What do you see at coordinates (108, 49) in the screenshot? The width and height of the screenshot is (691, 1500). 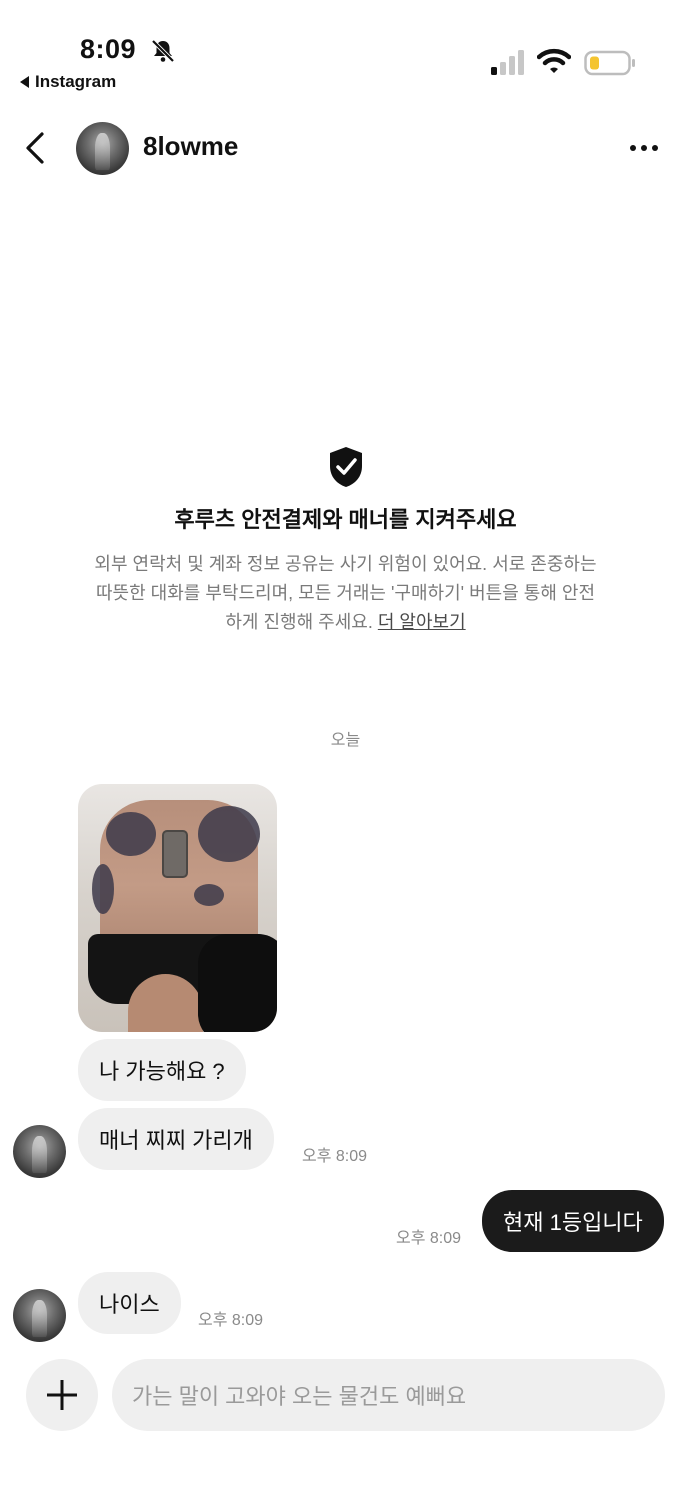 I see `status-time: 8:09` at bounding box center [108, 49].